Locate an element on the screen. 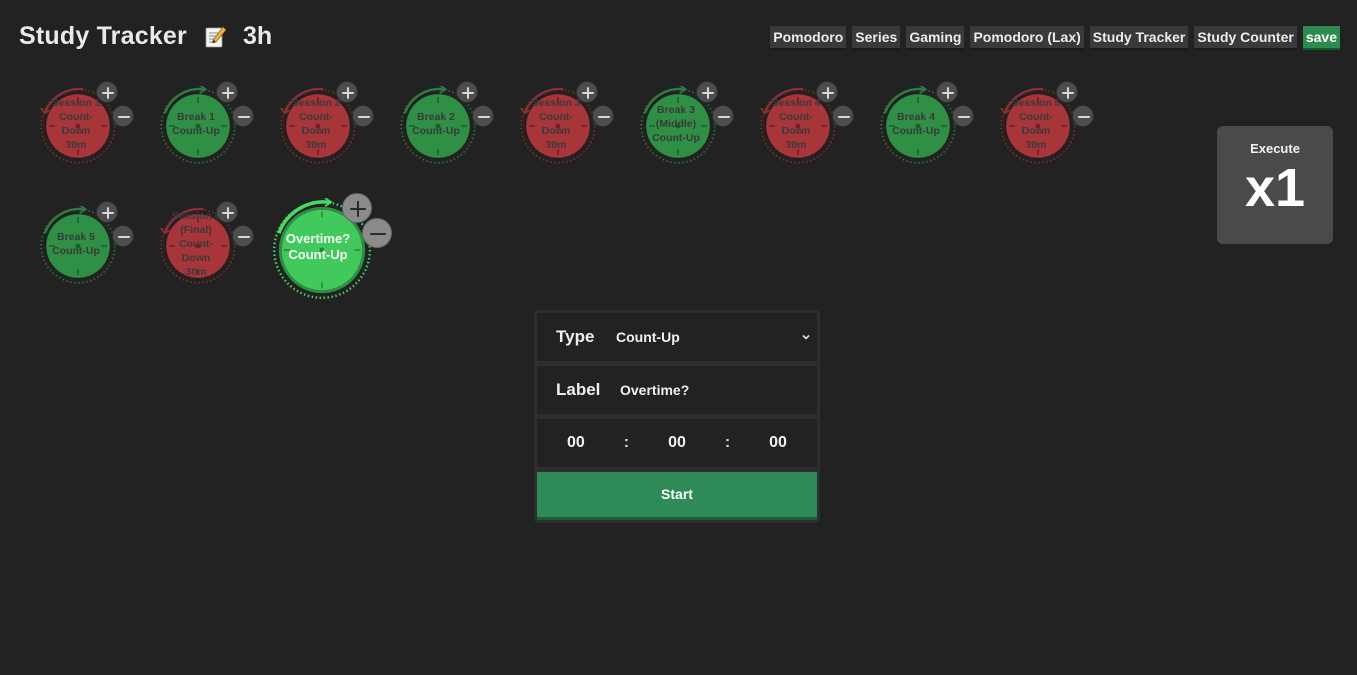 Image resolution: width=1357 pixels, height=675 pixels. type-select: Count-Up is located at coordinates (716, 337).